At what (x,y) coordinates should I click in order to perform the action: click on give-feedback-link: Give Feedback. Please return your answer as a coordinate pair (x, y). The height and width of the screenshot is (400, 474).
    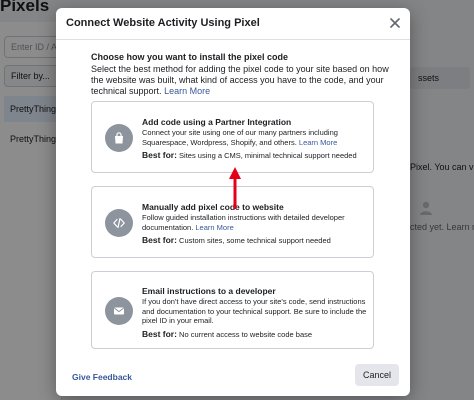
    Looking at the image, I should click on (102, 377).